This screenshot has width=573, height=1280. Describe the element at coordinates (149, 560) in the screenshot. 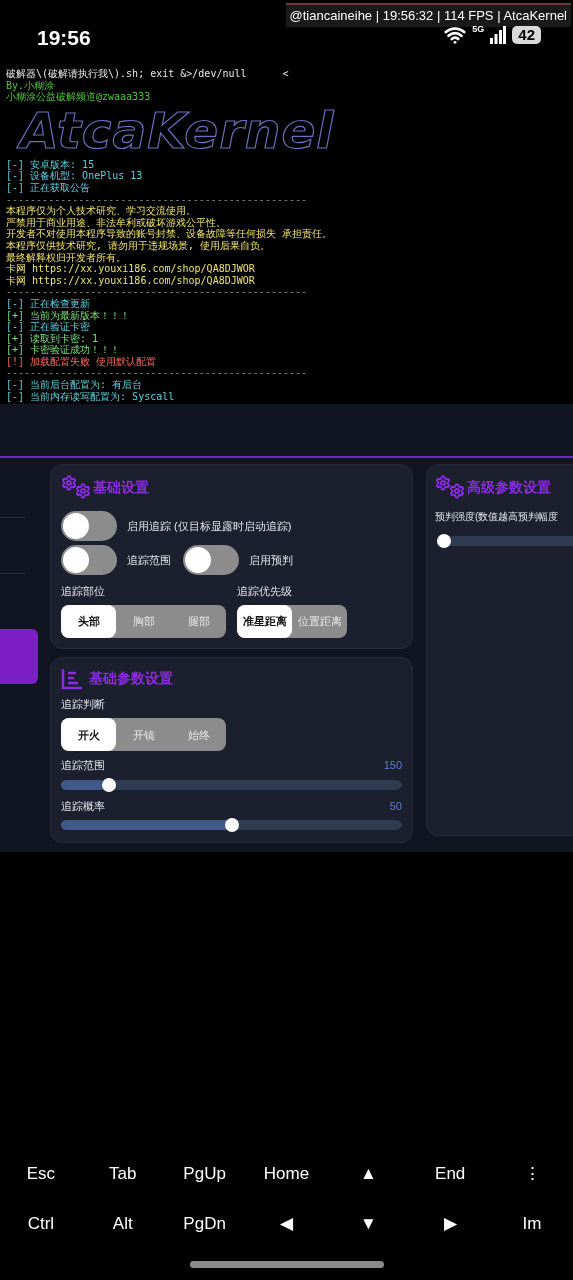

I see `toggle-label: 追踪范围` at that location.